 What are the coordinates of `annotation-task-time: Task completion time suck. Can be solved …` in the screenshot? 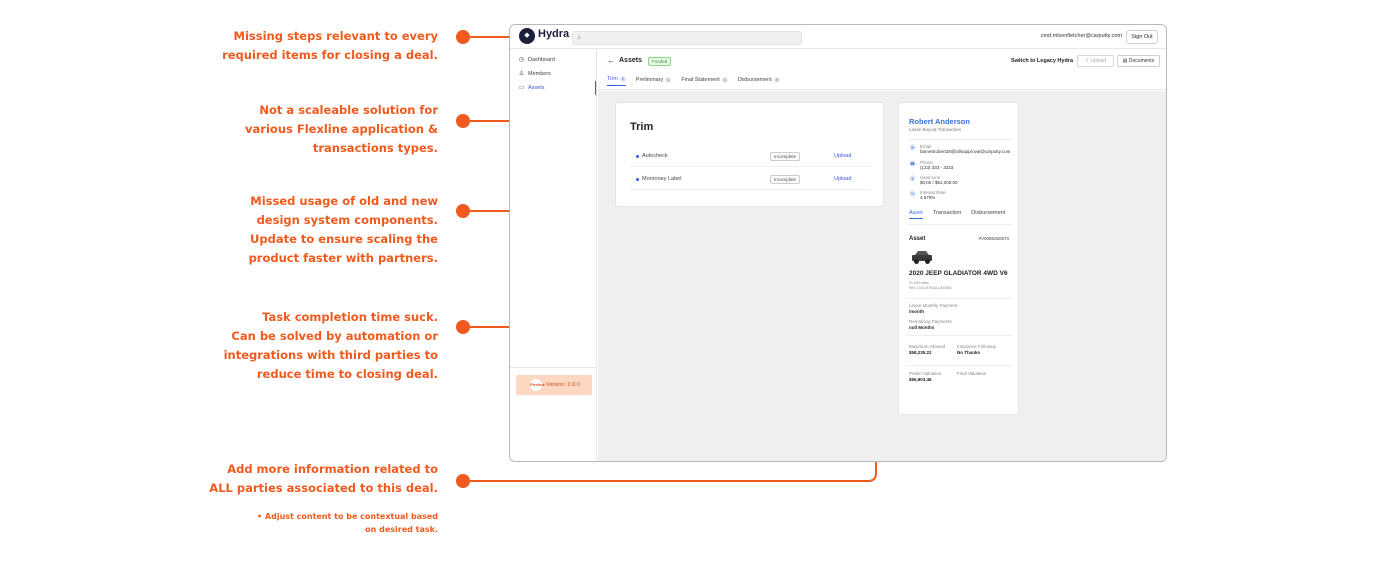 It's located at (330, 345).